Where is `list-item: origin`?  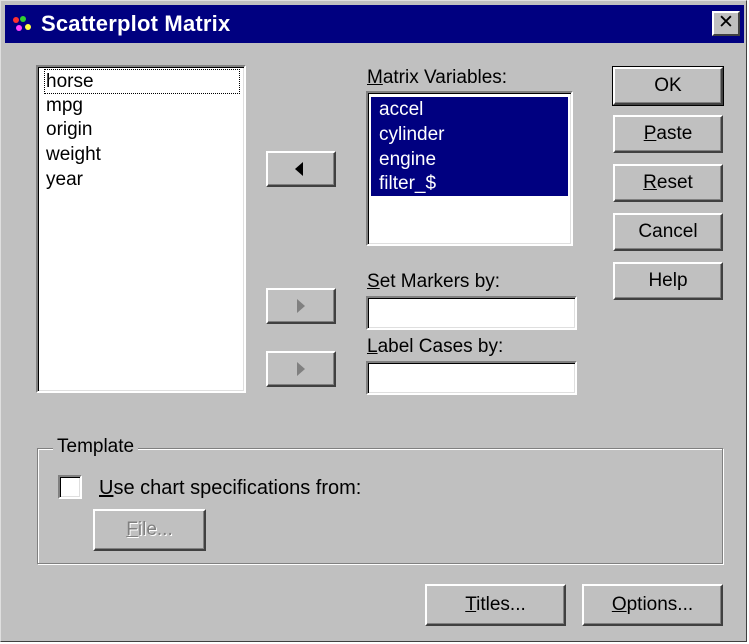
list-item: origin is located at coordinates (69, 129).